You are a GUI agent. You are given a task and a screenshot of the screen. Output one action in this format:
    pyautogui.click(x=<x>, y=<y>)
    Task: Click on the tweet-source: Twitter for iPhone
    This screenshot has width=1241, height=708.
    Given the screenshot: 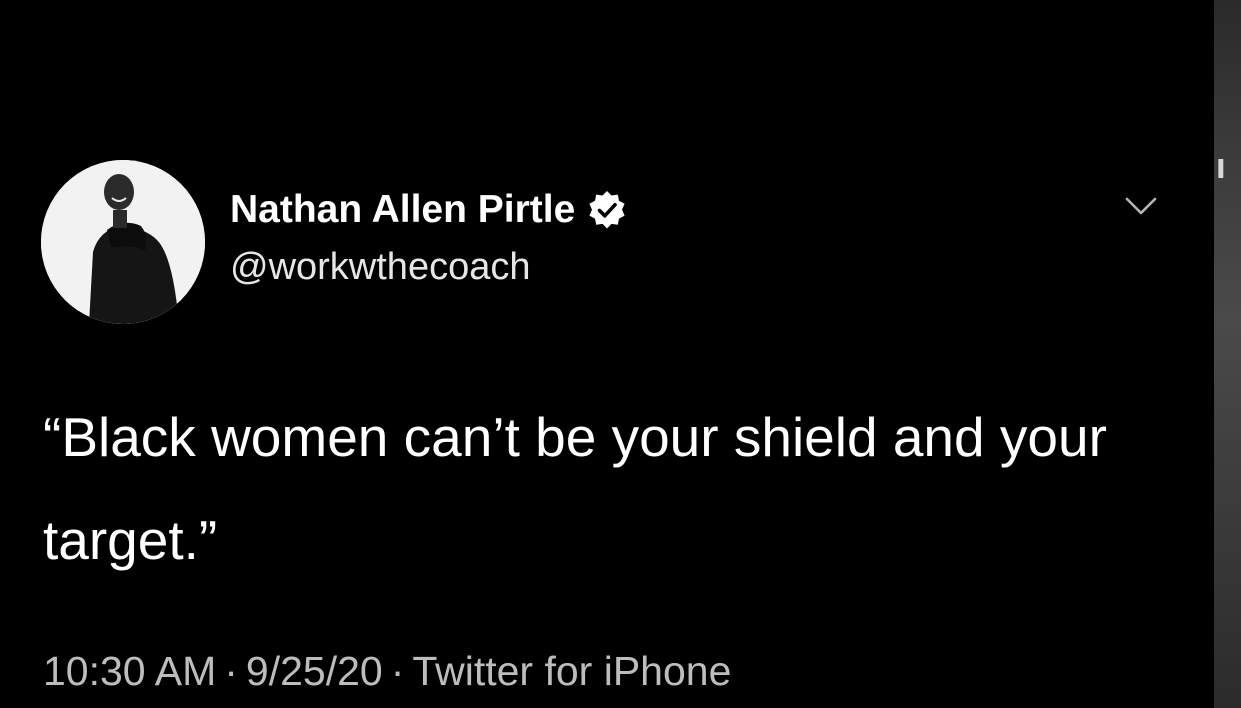 What is the action you would take?
    pyautogui.click(x=571, y=671)
    